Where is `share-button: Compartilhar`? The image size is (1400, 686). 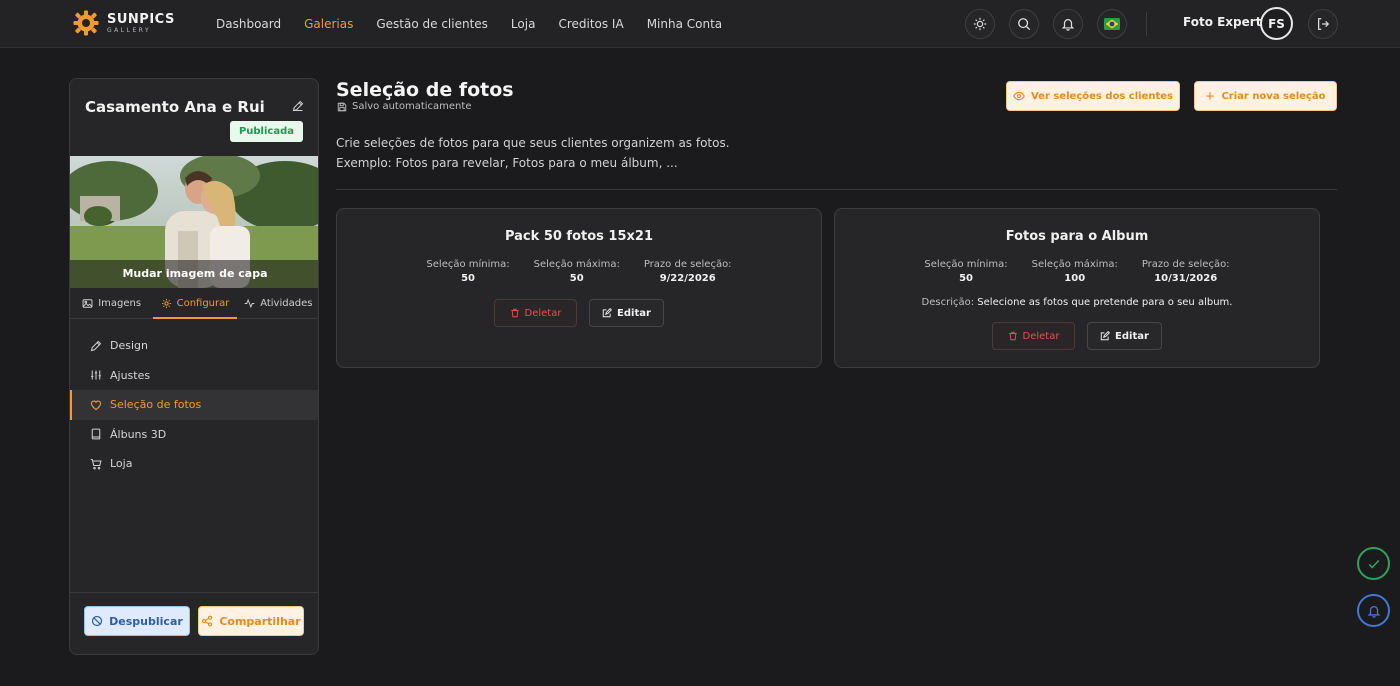
share-button: Compartilhar is located at coordinates (251, 621).